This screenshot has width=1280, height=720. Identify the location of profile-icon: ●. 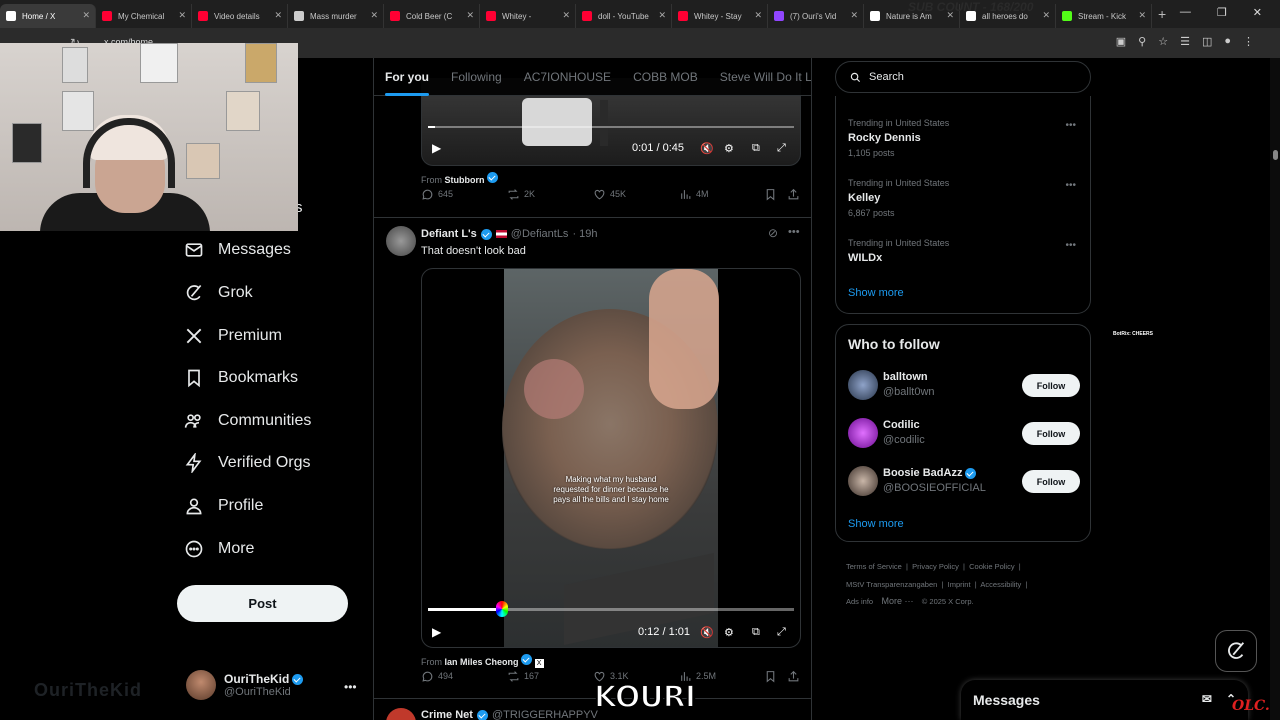
(1227, 41).